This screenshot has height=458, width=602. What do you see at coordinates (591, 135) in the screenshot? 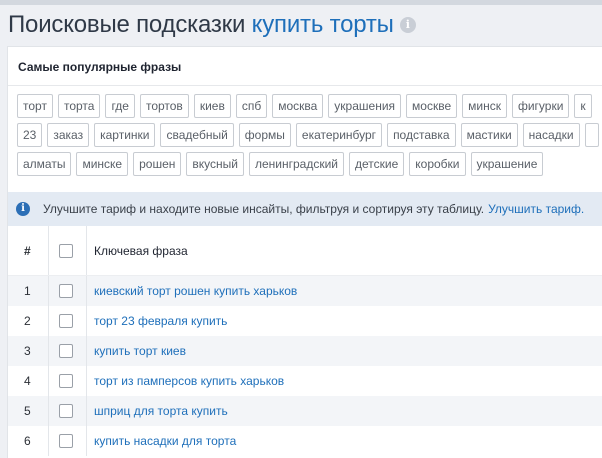
I see `phrase-tag` at bounding box center [591, 135].